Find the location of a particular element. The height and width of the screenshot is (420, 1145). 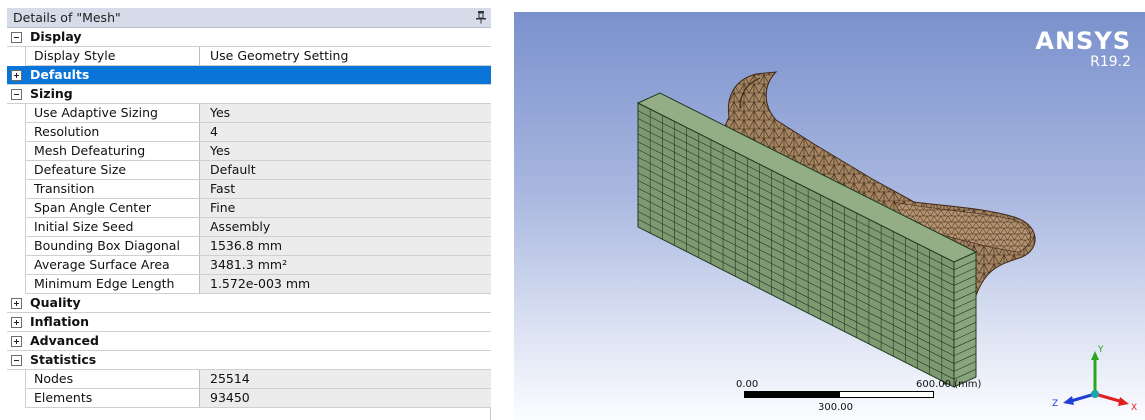

details-panel-title: Details of "Mesh" is located at coordinates (67, 17).